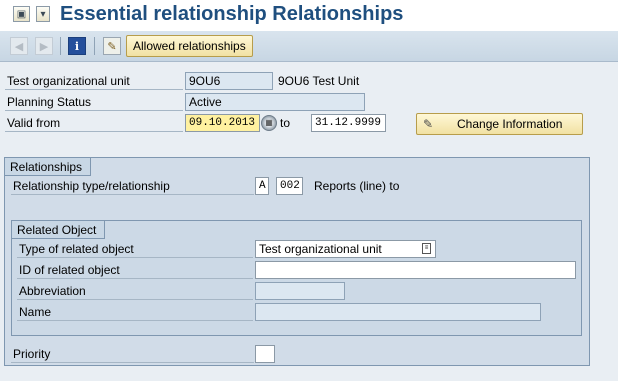 This screenshot has height=381, width=618. I want to click on title-bar: ▣ ▾ Essential relationship Relationships, so click(309, 16).